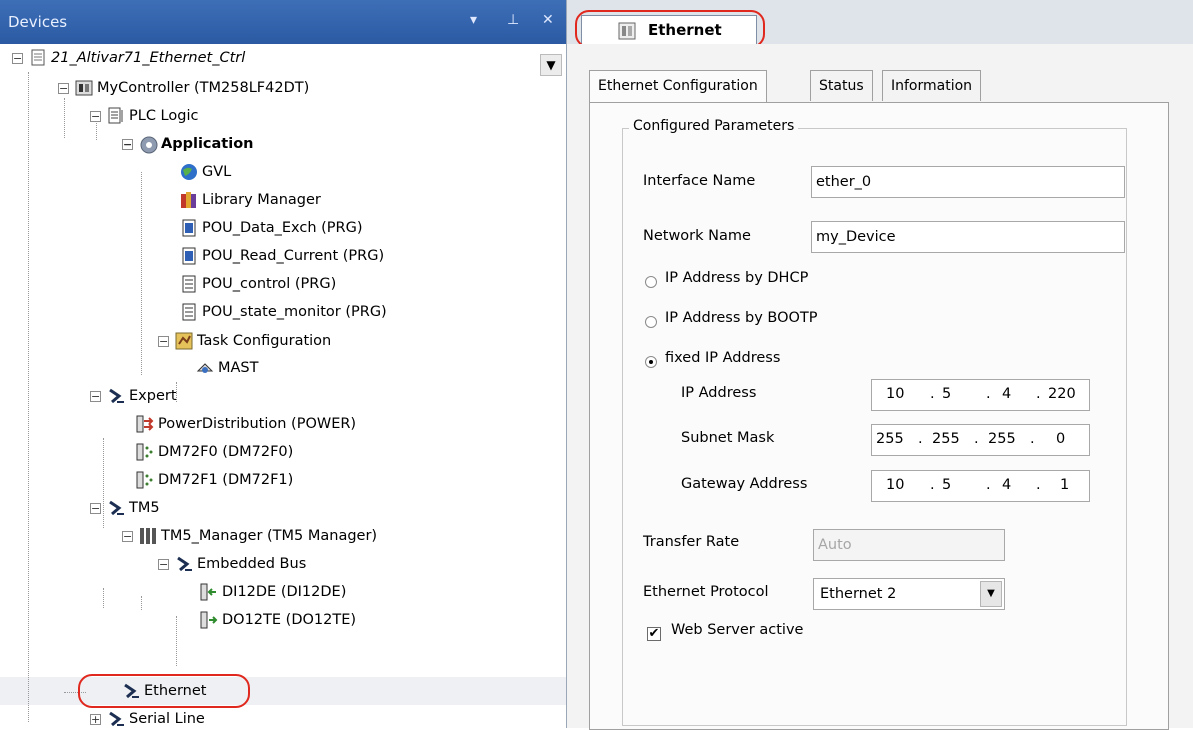 The height and width of the screenshot is (730, 1193). What do you see at coordinates (38, 22) in the screenshot?
I see `devices-title: Devices` at bounding box center [38, 22].